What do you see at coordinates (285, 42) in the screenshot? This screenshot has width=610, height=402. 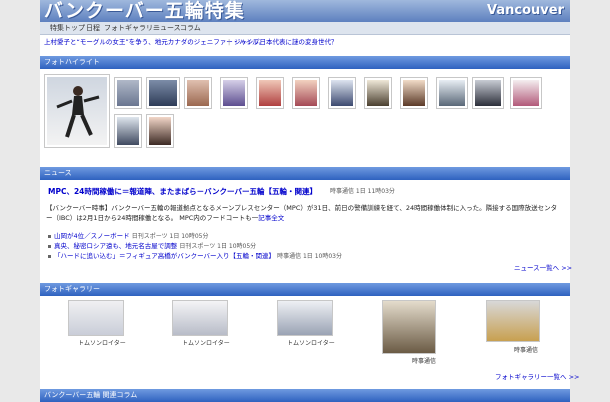 I see `ticker-link-2: ジャンプ日本代表に謎の変身世代？` at bounding box center [285, 42].